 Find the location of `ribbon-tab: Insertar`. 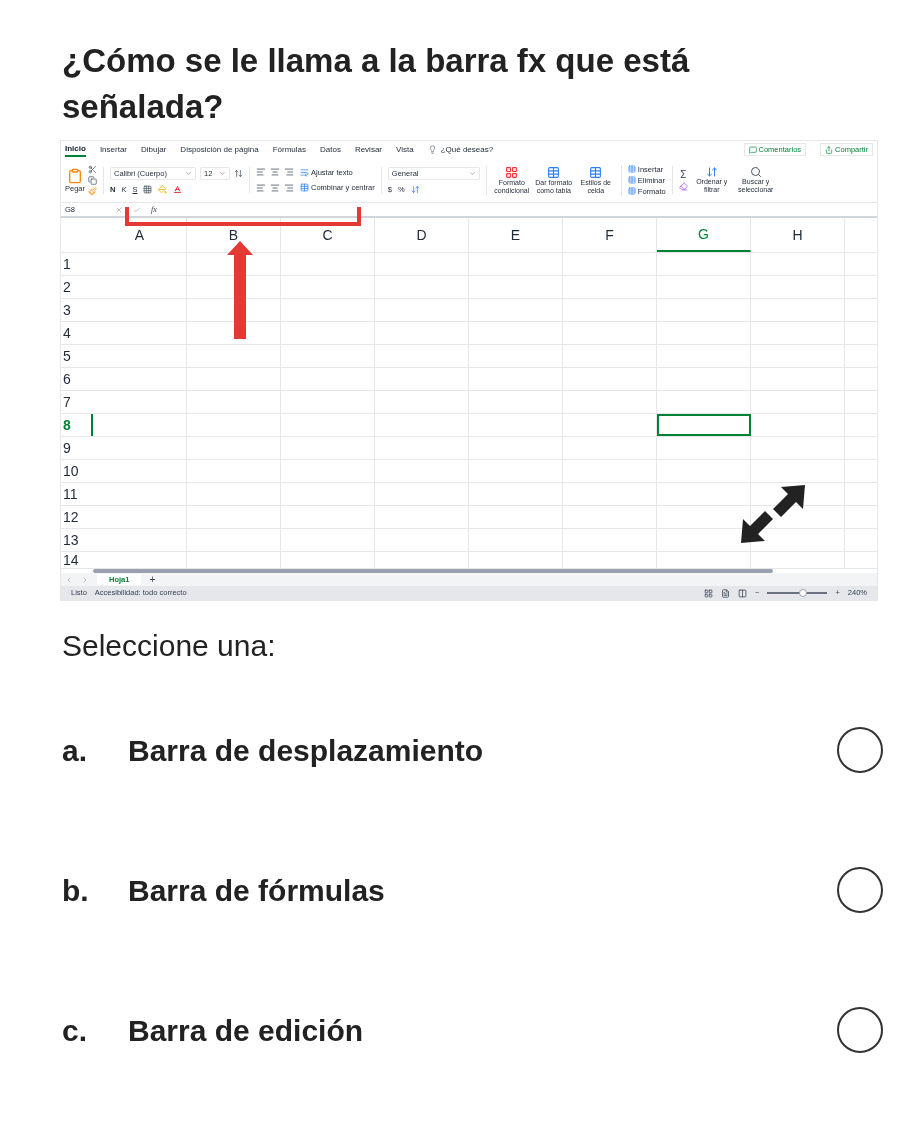

ribbon-tab: Insertar is located at coordinates (113, 149).